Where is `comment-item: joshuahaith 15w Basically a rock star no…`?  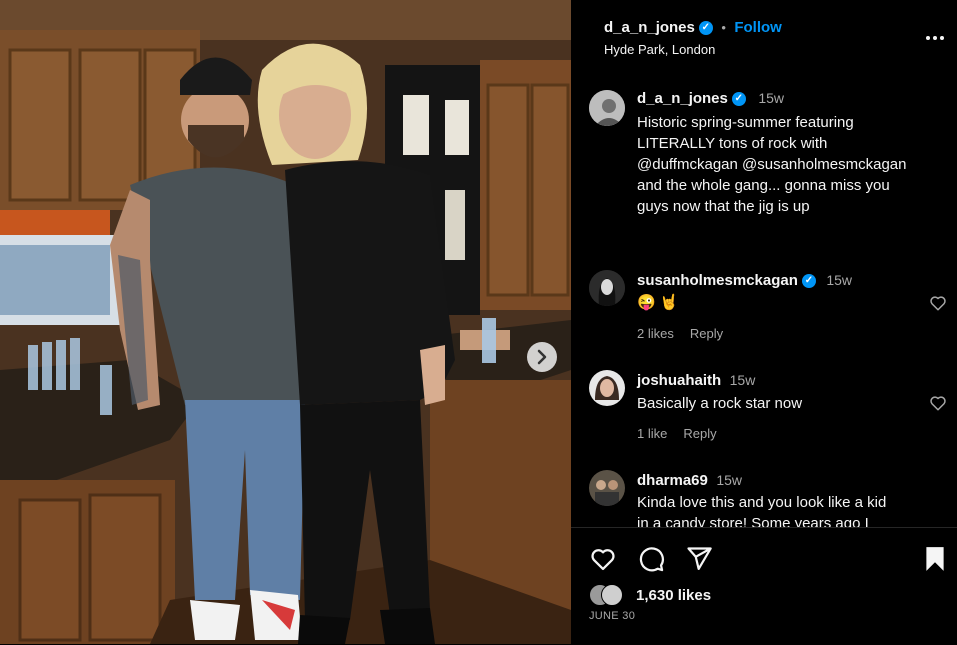
comment-item: joshuahaith 15w Basically a rock star no… is located at coordinates (764, 410).